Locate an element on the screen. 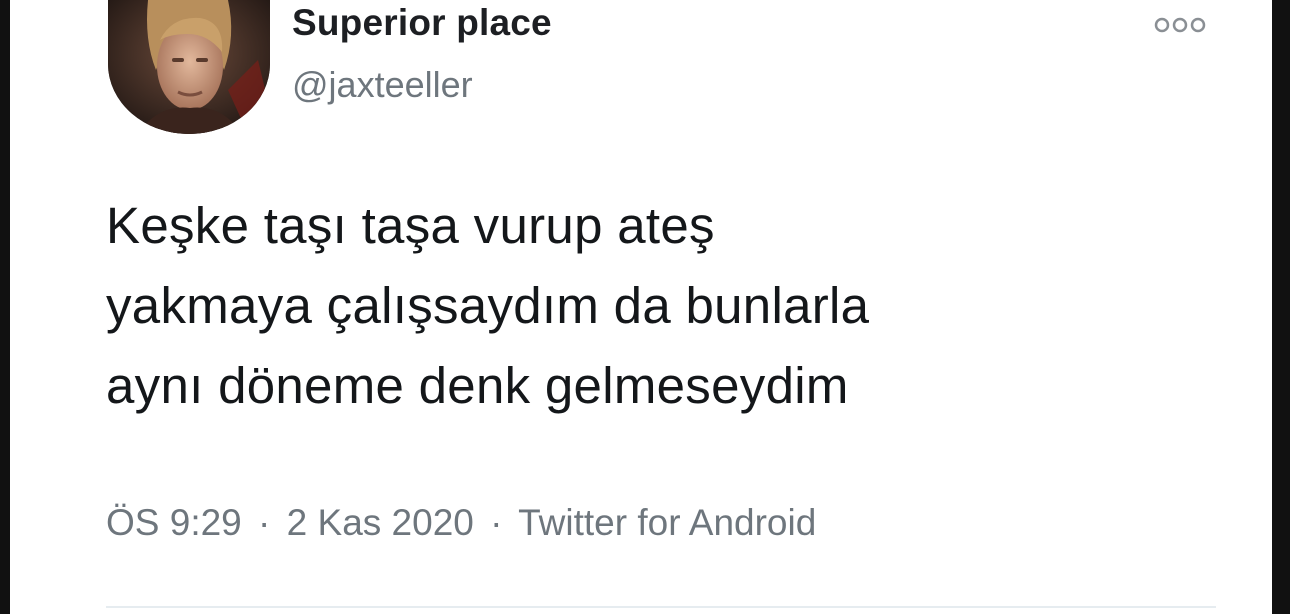  more-options-icon is located at coordinates (1180, 25).